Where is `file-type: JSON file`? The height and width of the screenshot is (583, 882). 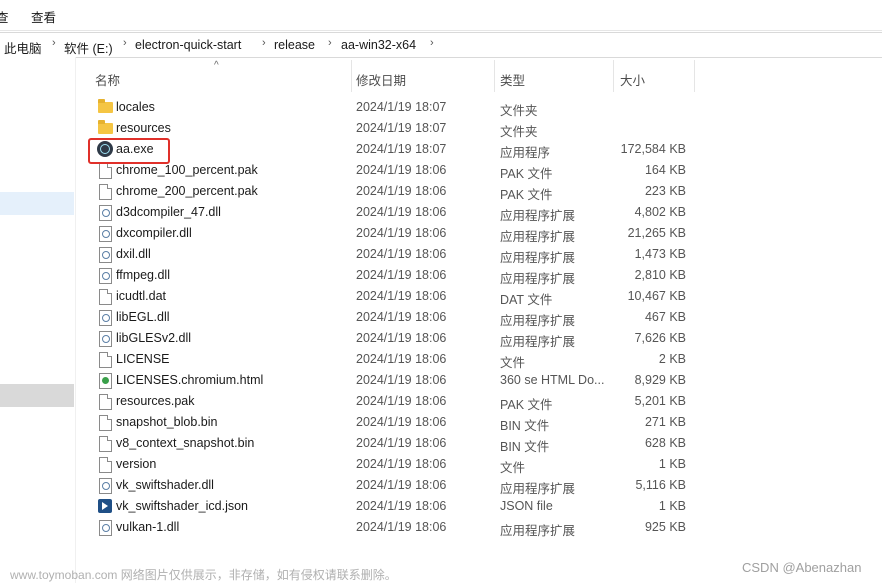
file-type: JSON file is located at coordinates (526, 506).